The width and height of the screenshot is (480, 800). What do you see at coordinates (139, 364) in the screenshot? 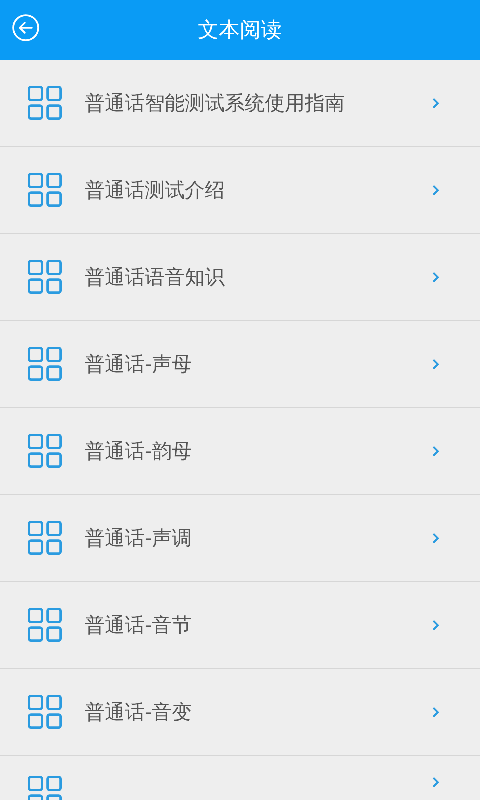
I see `item-label: 普通话-声母` at bounding box center [139, 364].